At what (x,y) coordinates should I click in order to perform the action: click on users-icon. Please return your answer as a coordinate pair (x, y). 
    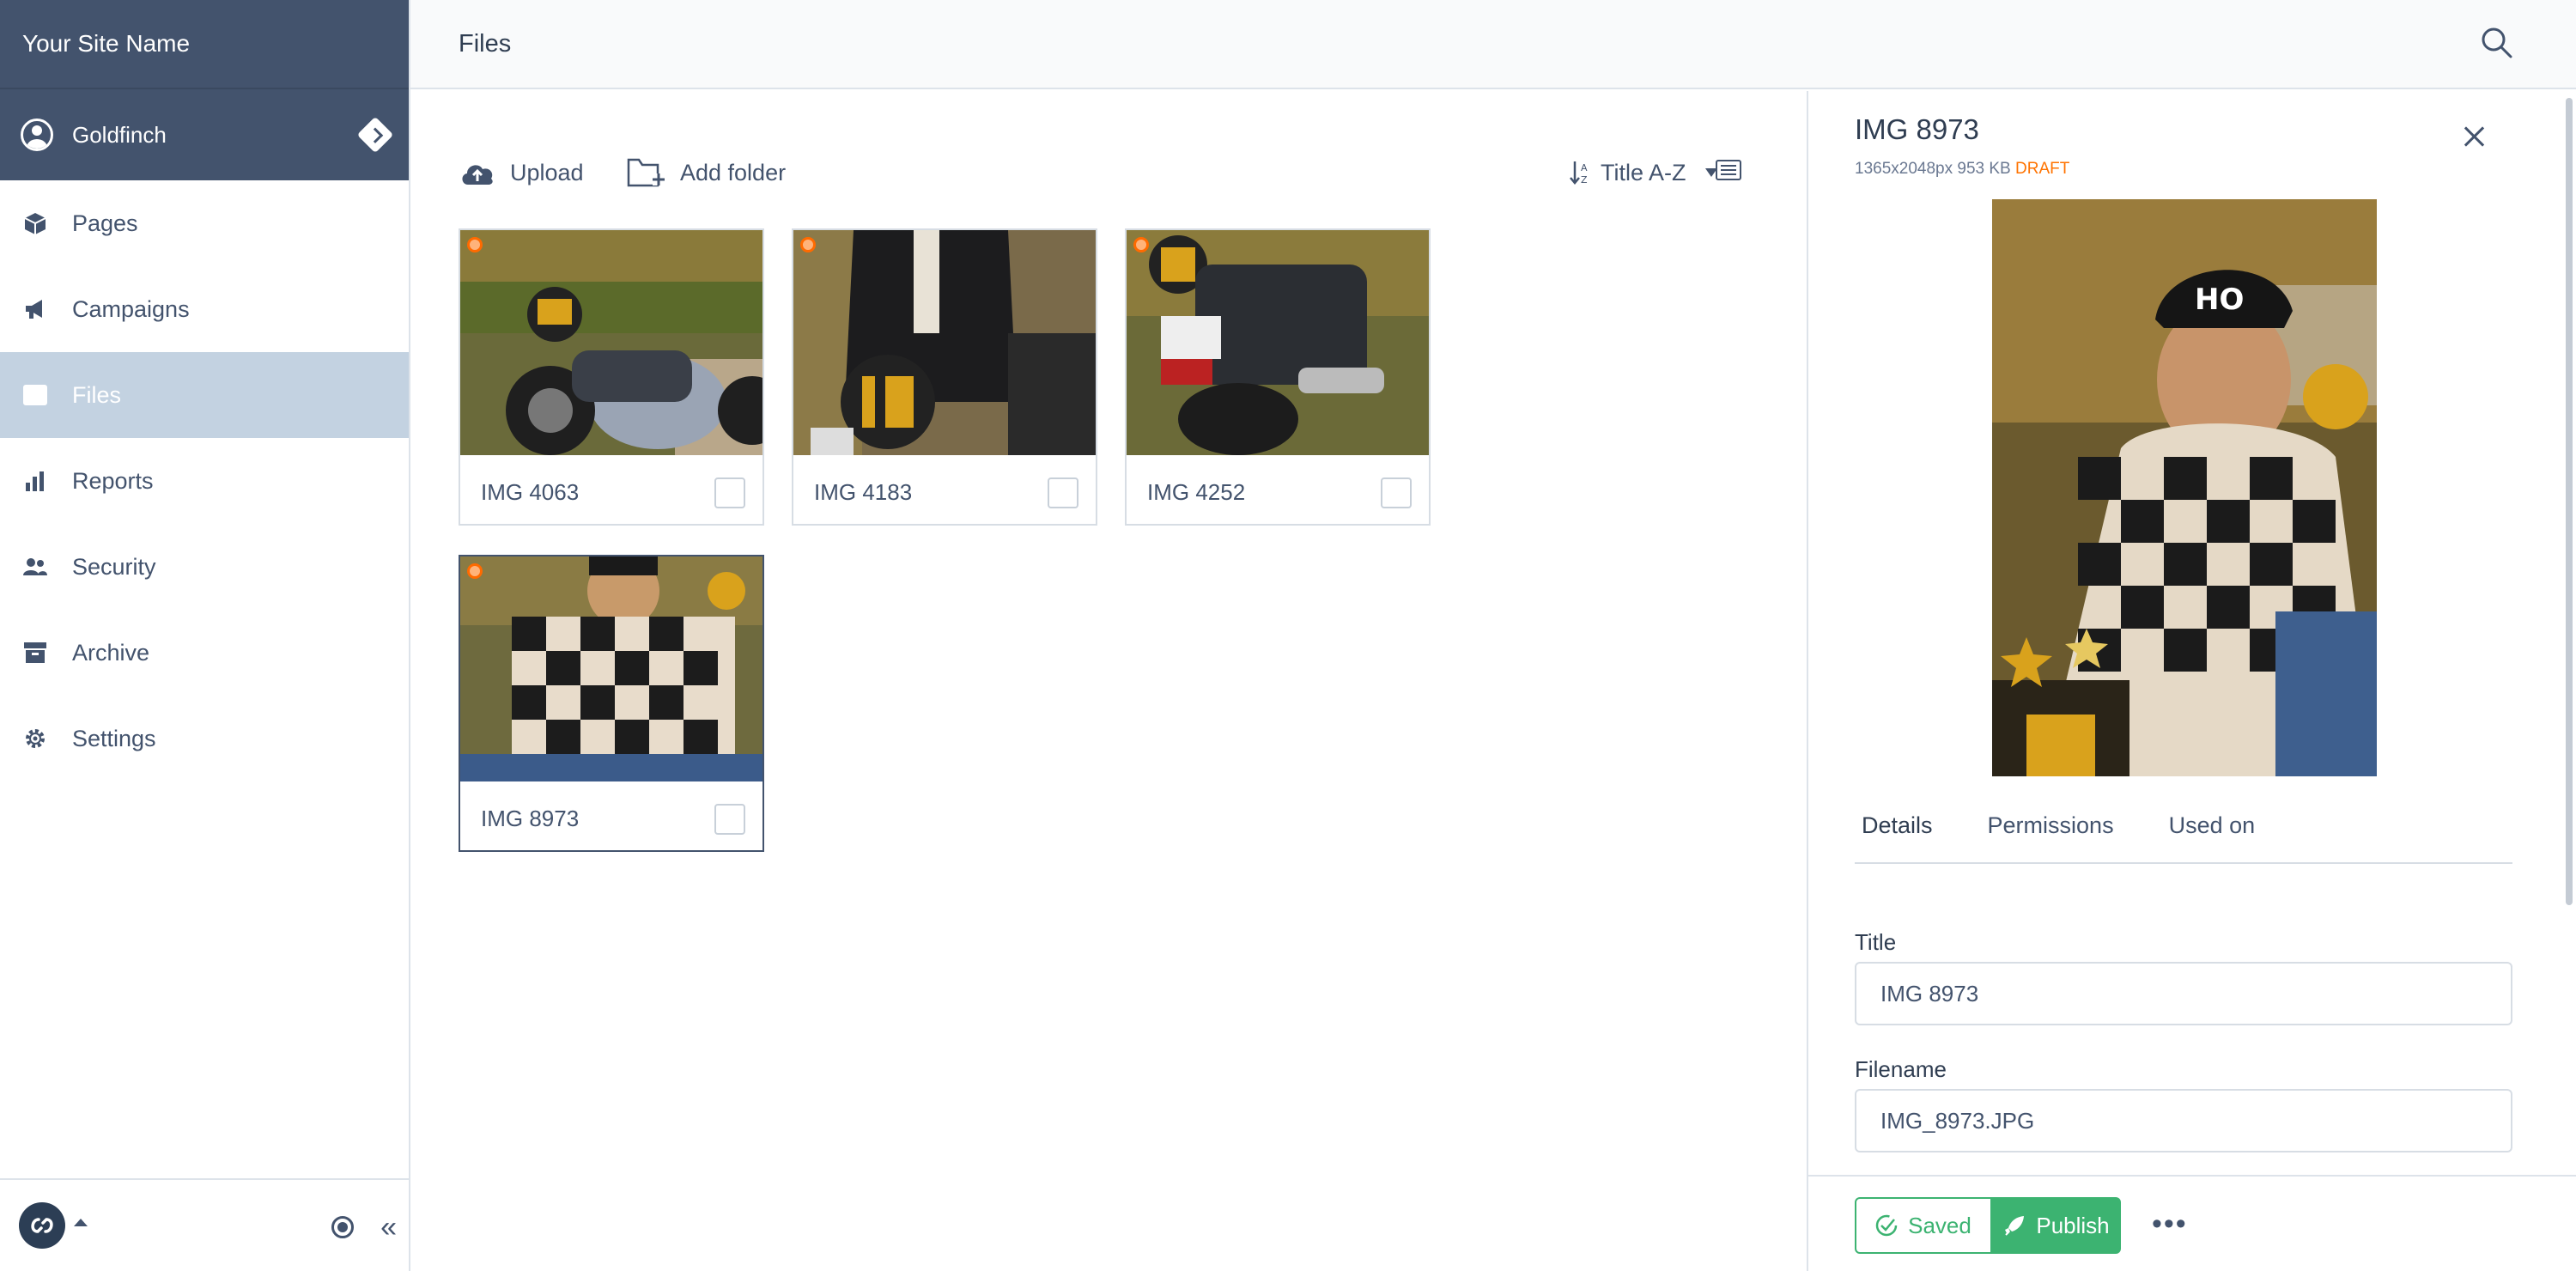
    Looking at the image, I should click on (35, 567).